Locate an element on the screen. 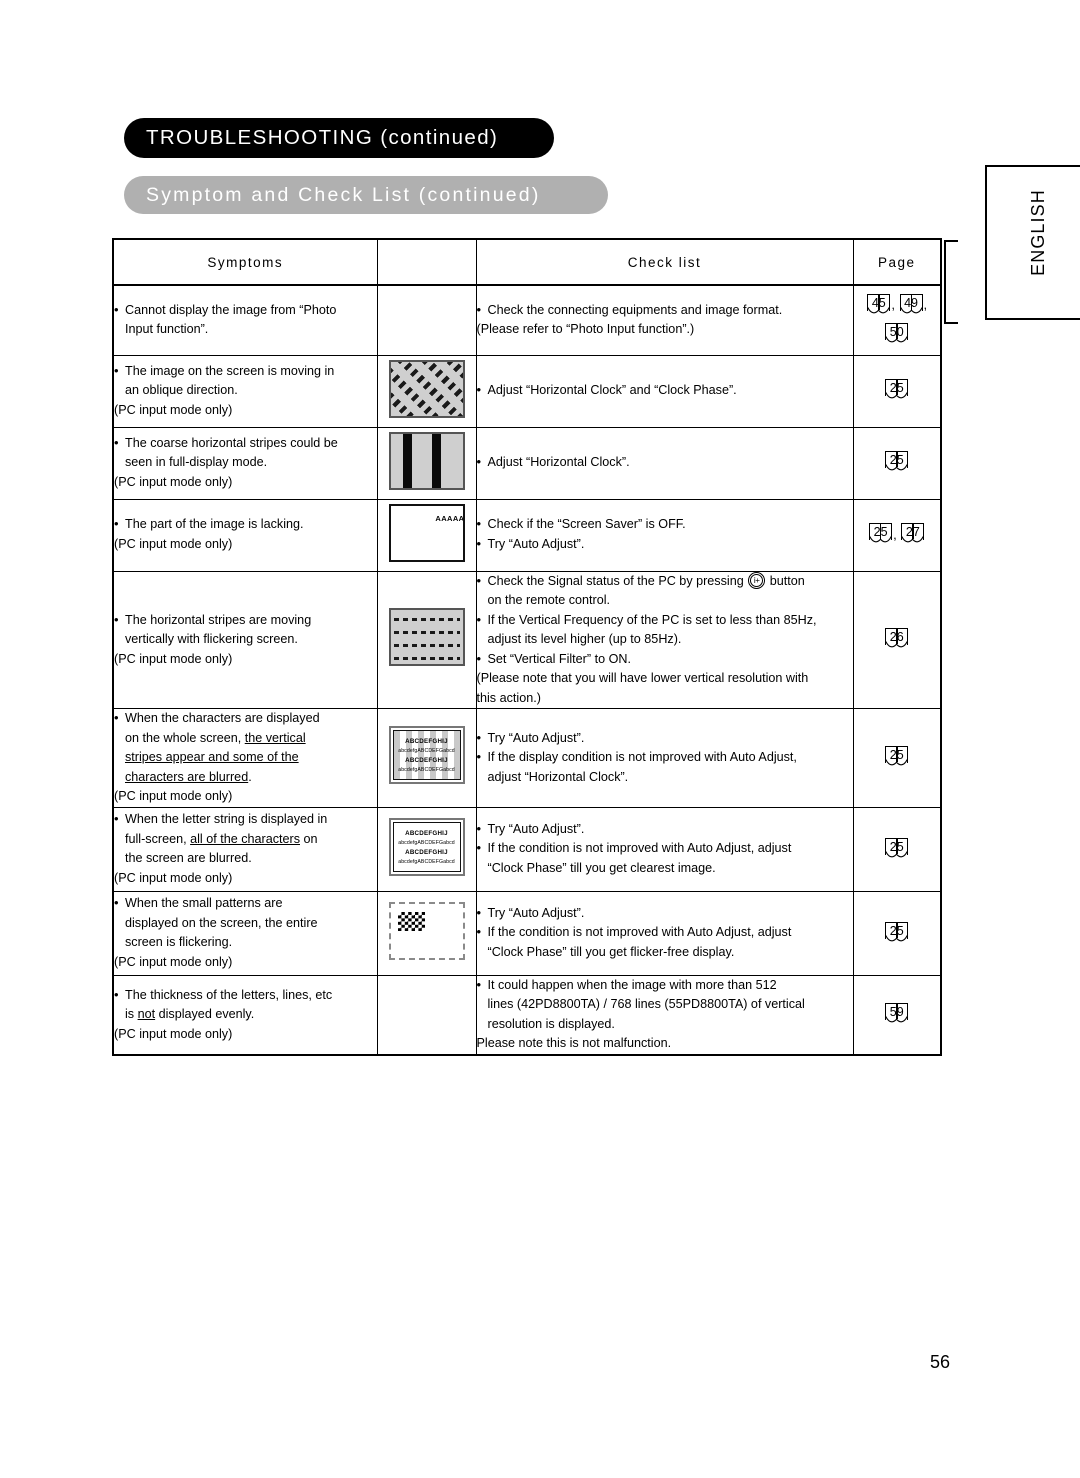 Image resolution: width=1080 pixels, height=1478 pixels. table-header: Symptoms Check list Page is located at coordinates (527, 262).